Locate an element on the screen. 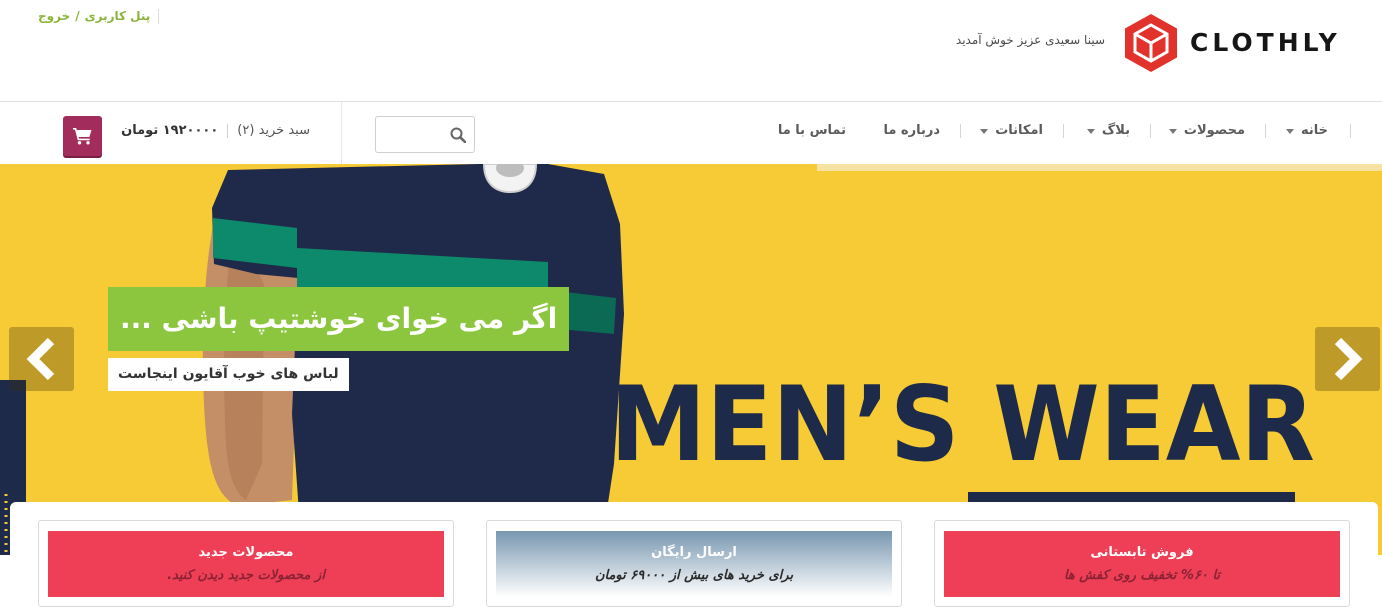 Image resolution: width=1382 pixels, height=614 pixels. chevron-right-icon is located at coordinates (1348, 359).